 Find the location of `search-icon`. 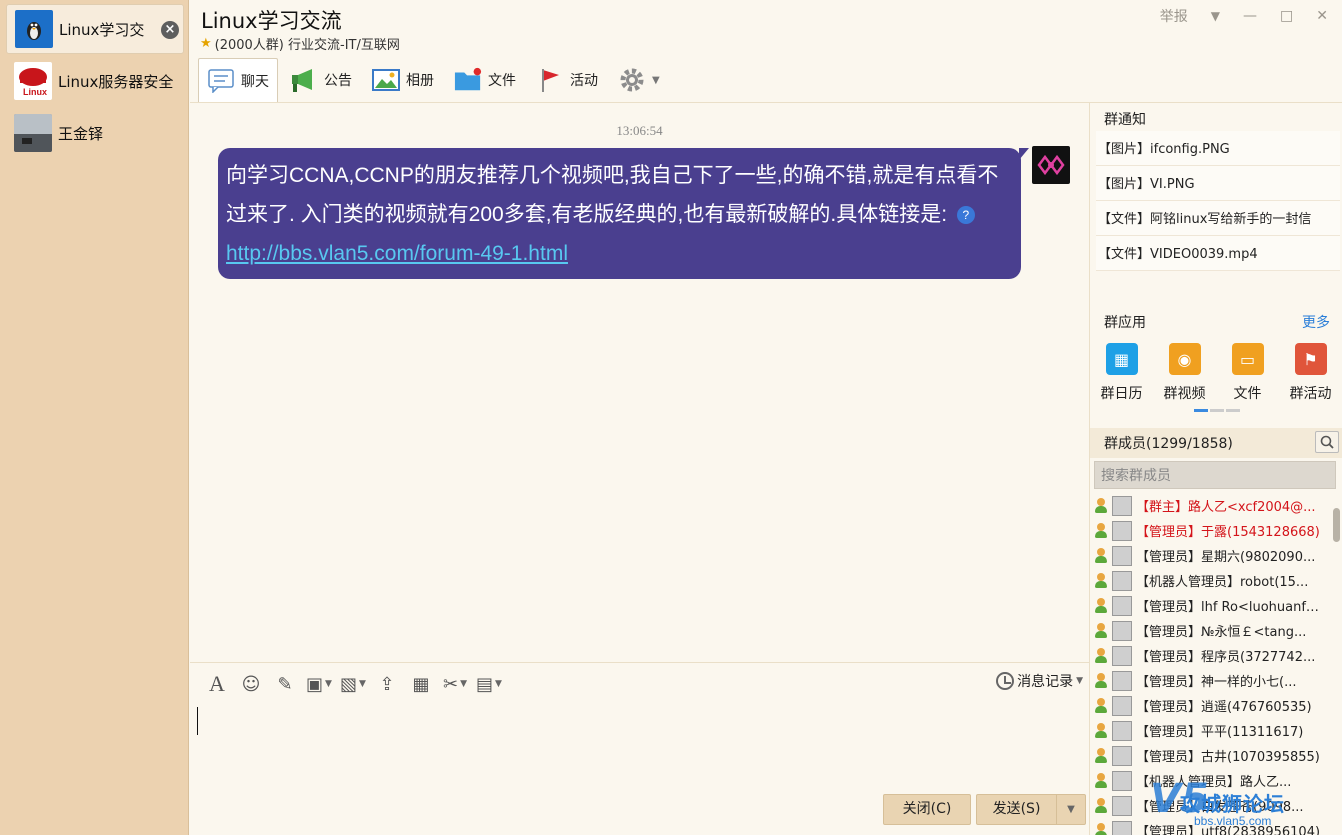

search-icon is located at coordinates (1327, 442).